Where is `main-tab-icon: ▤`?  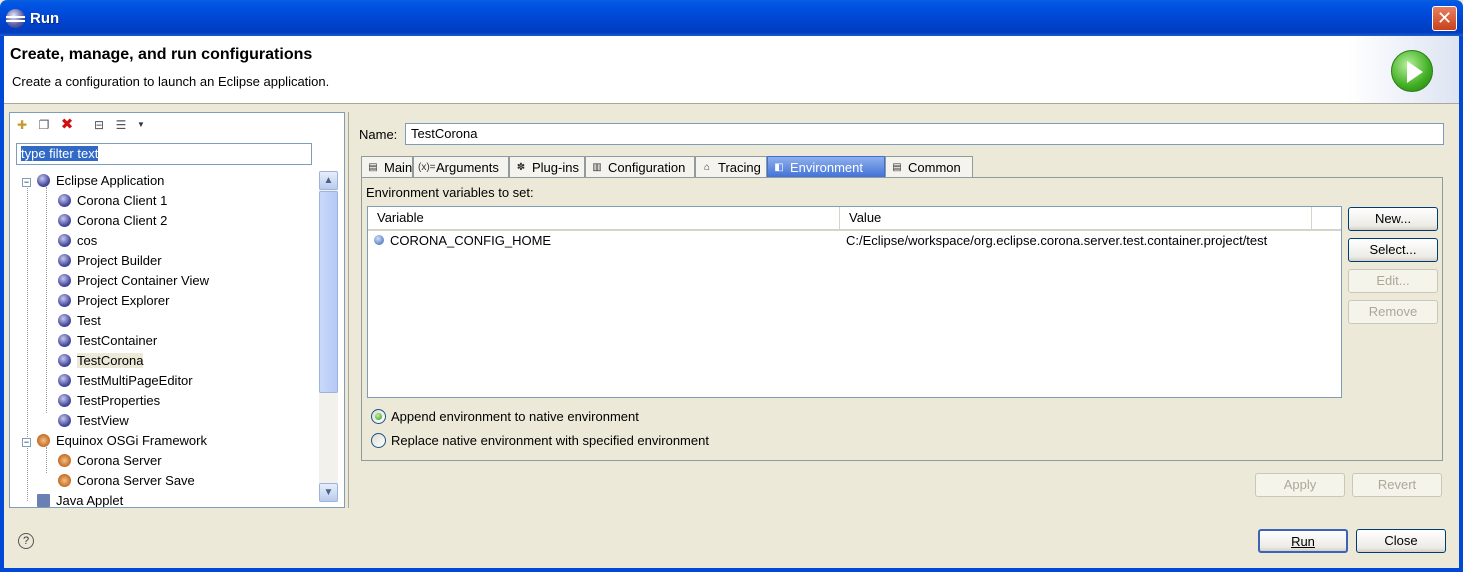
main-tab-icon: ▤ is located at coordinates (373, 167).